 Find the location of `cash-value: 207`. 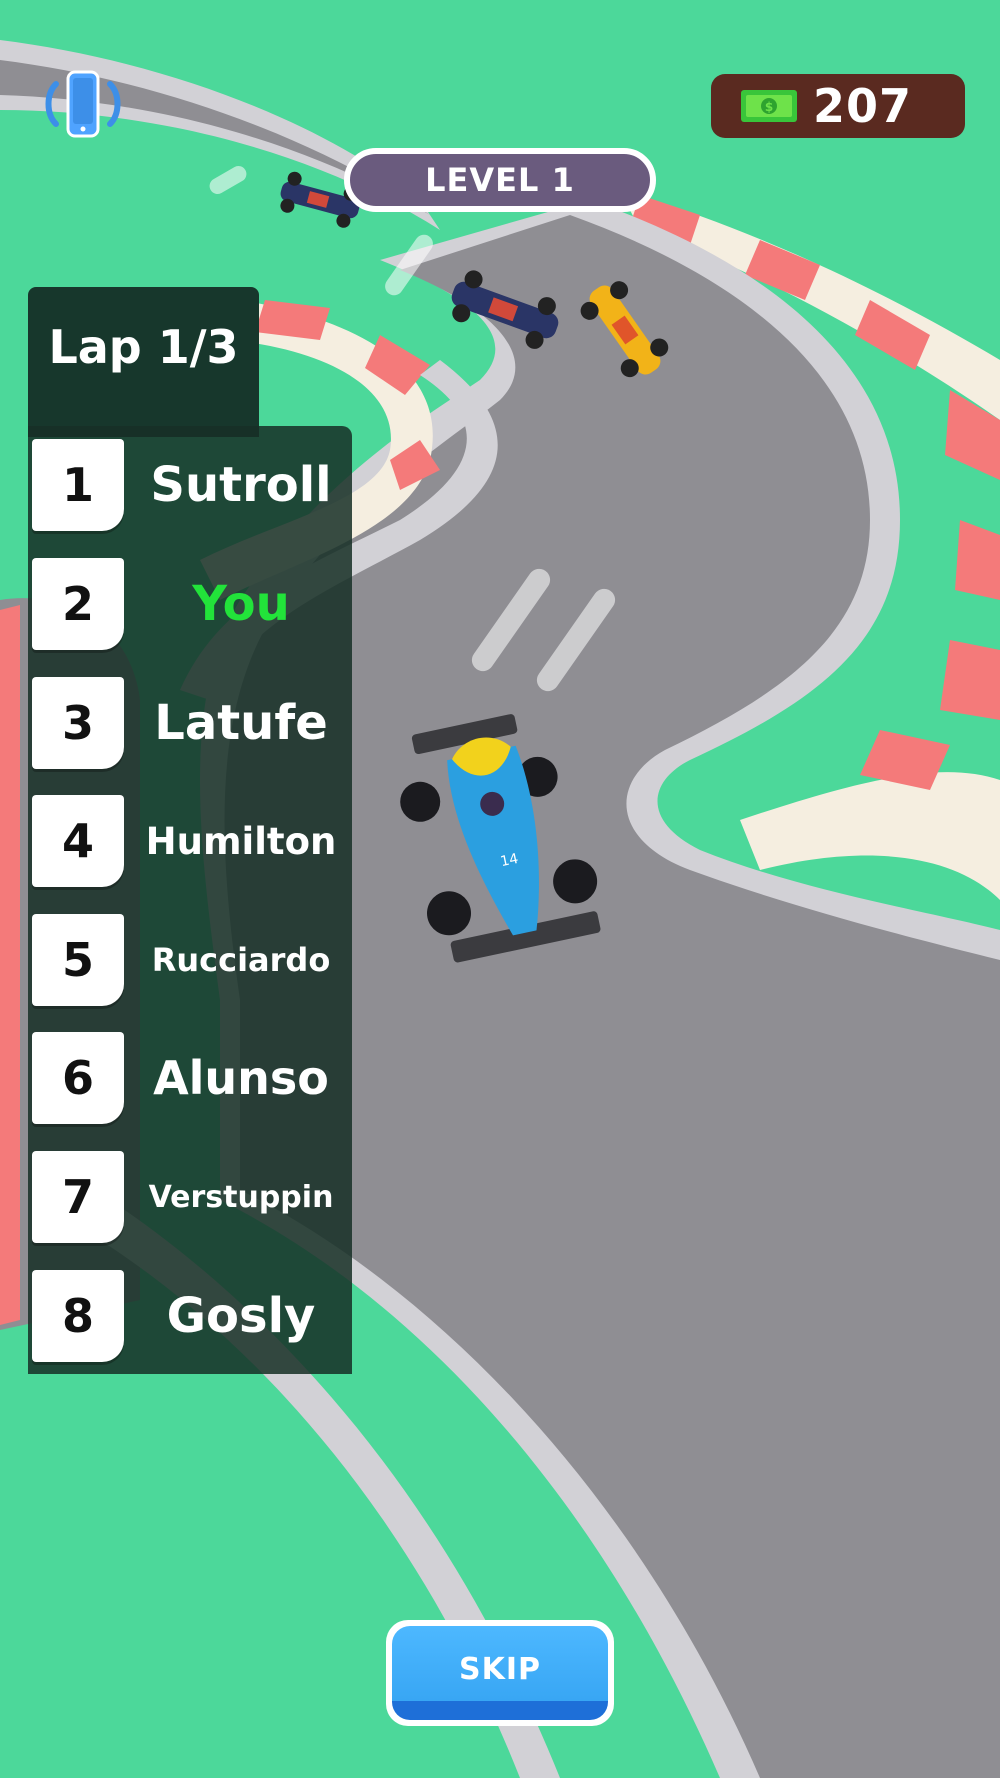

cash-value: 207 is located at coordinates (863, 106).